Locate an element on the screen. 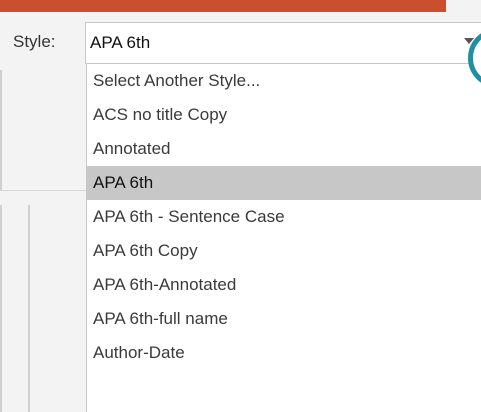 Image resolution: width=481 pixels, height=412 pixels. style-option-acs-no-title-copy: ACS no title Copy is located at coordinates (284, 115).